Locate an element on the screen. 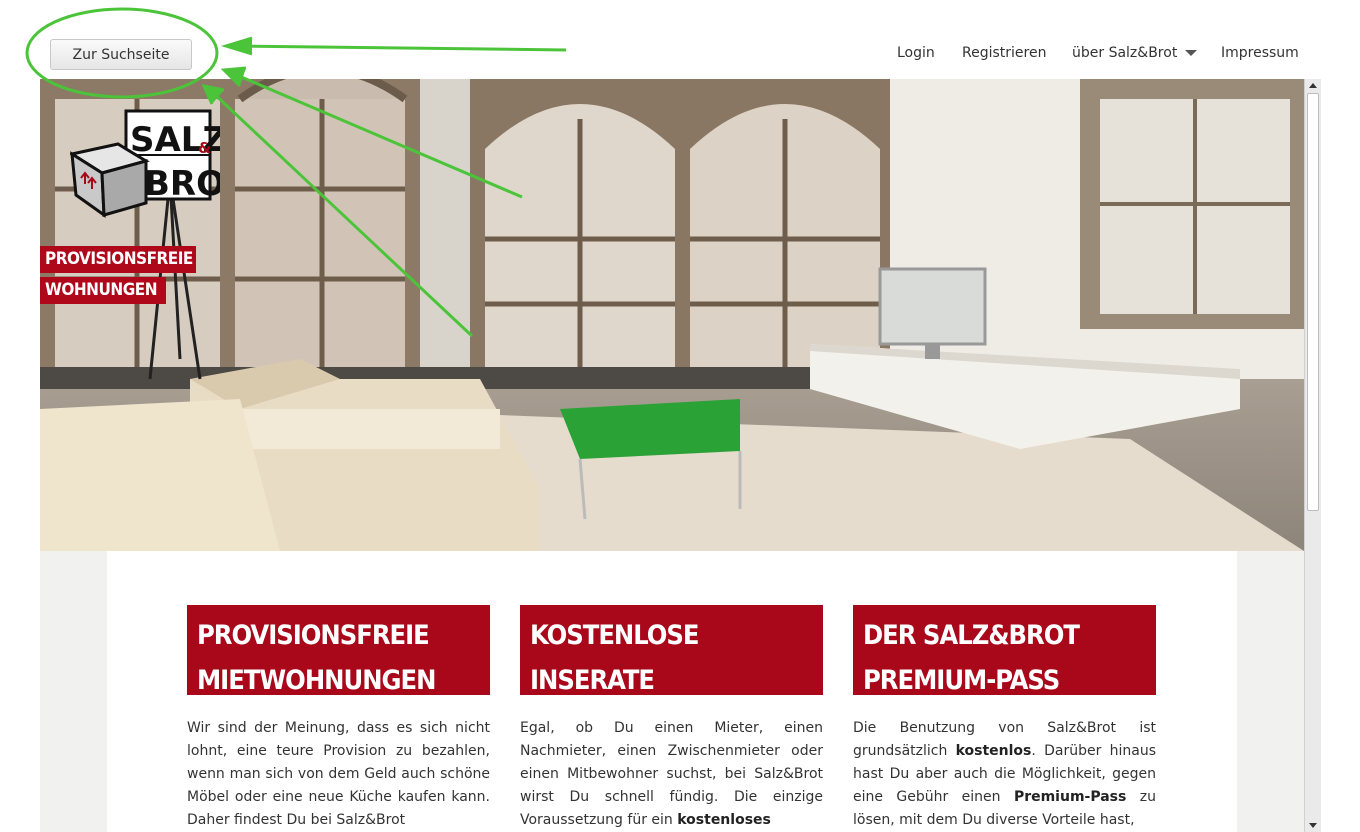 The width and height of the screenshot is (1360, 832). scroll-up-icon is located at coordinates (1313, 85).